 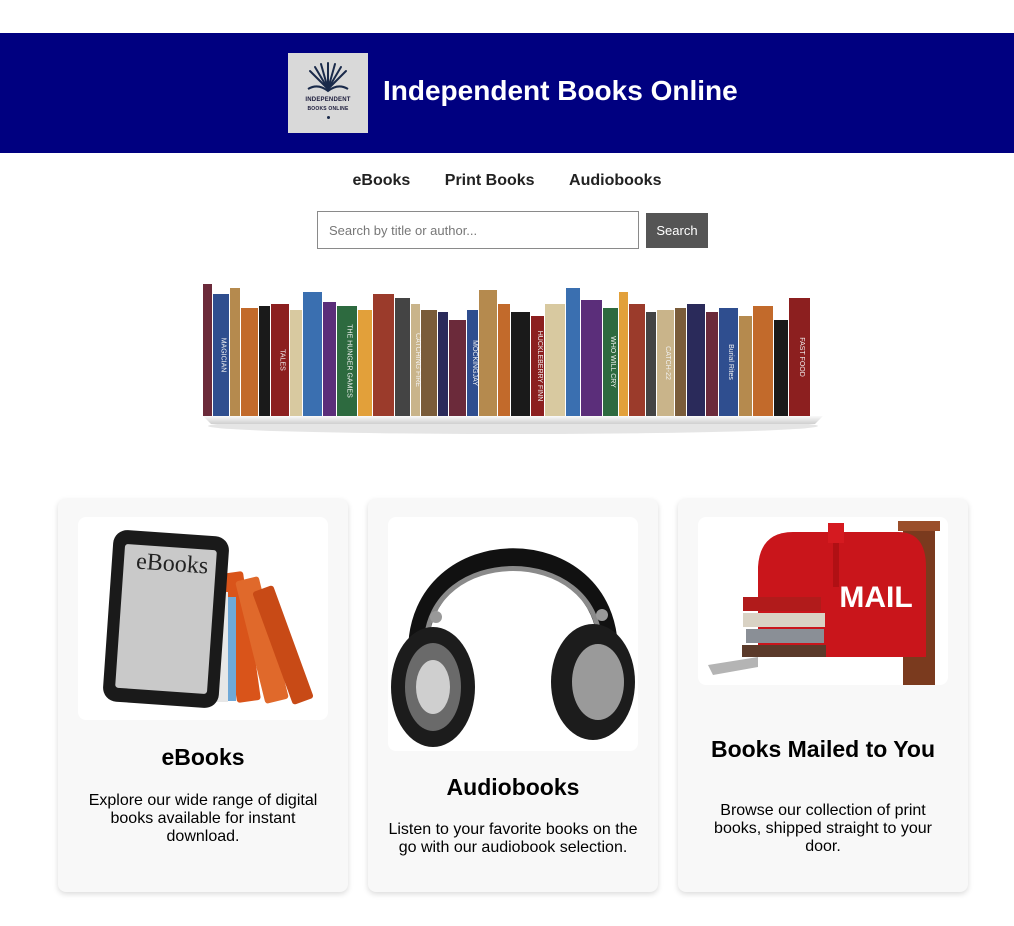 I want to click on nav-print-books: Print Books, so click(x=490, y=181).